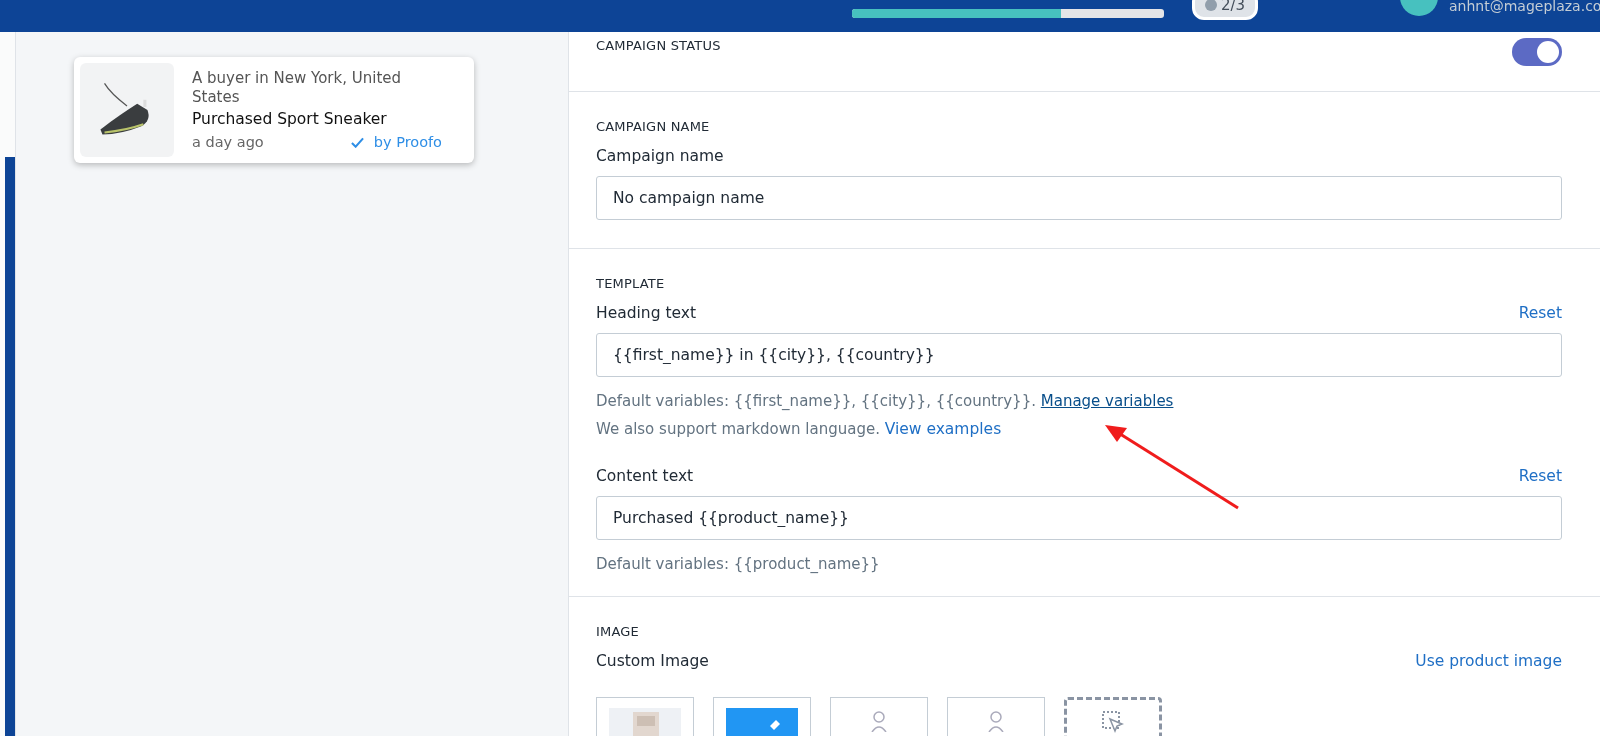 This screenshot has width=1600, height=736. Describe the element at coordinates (943, 429) in the screenshot. I see `view-examples-link: View examples` at that location.